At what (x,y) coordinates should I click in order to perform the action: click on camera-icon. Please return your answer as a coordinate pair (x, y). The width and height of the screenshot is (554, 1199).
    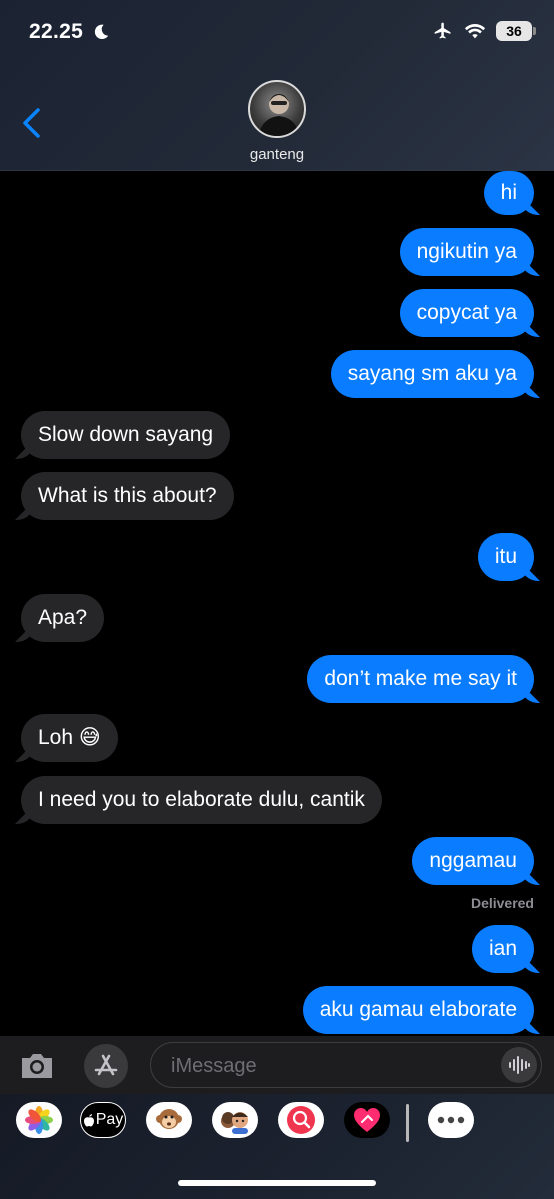
    Looking at the image, I should click on (37, 1065).